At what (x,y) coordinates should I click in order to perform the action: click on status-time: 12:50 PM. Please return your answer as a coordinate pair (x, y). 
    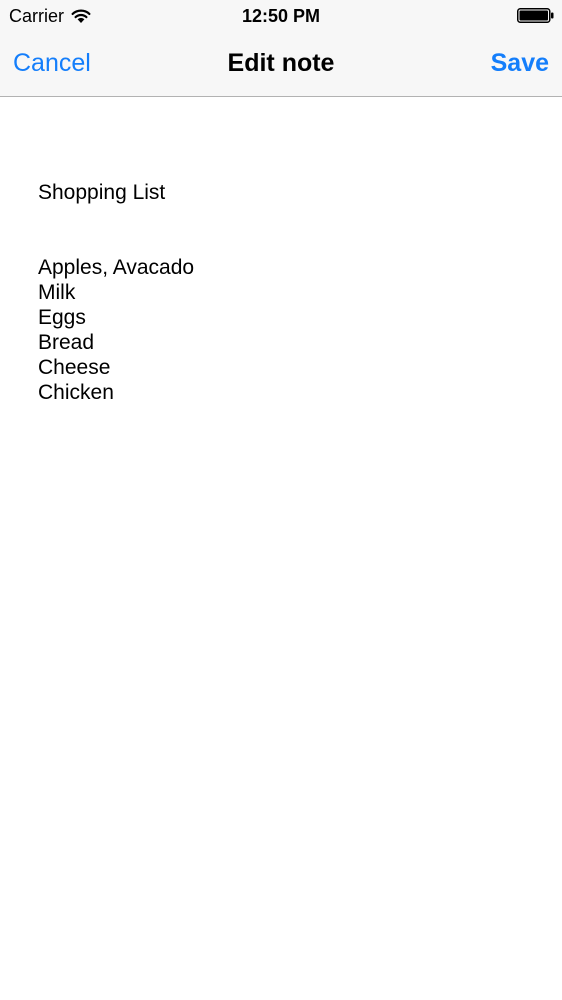
    Looking at the image, I should click on (281, 16).